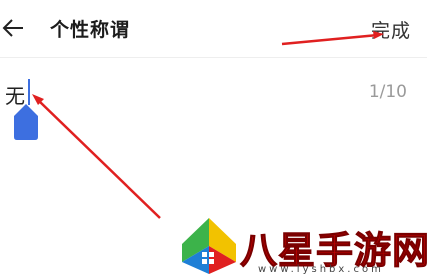  I want to click on caret-handle-icon, so click(26, 122).